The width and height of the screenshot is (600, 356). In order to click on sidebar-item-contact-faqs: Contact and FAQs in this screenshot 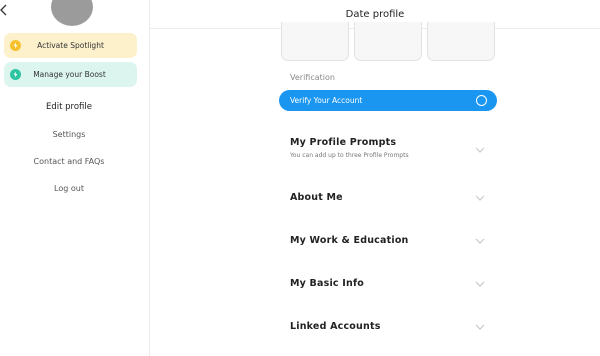, I will do `click(69, 161)`.